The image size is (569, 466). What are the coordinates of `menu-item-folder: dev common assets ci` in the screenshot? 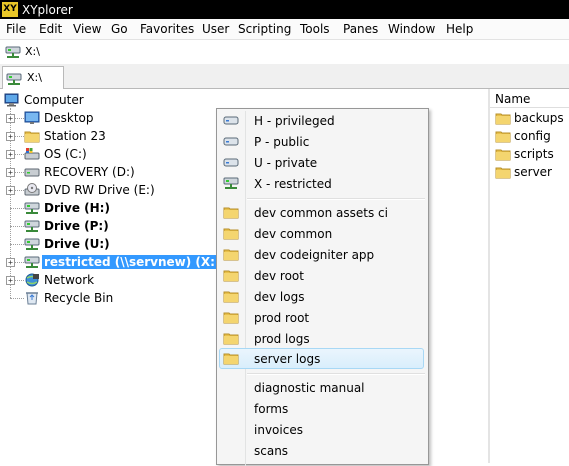 It's located at (321, 212).